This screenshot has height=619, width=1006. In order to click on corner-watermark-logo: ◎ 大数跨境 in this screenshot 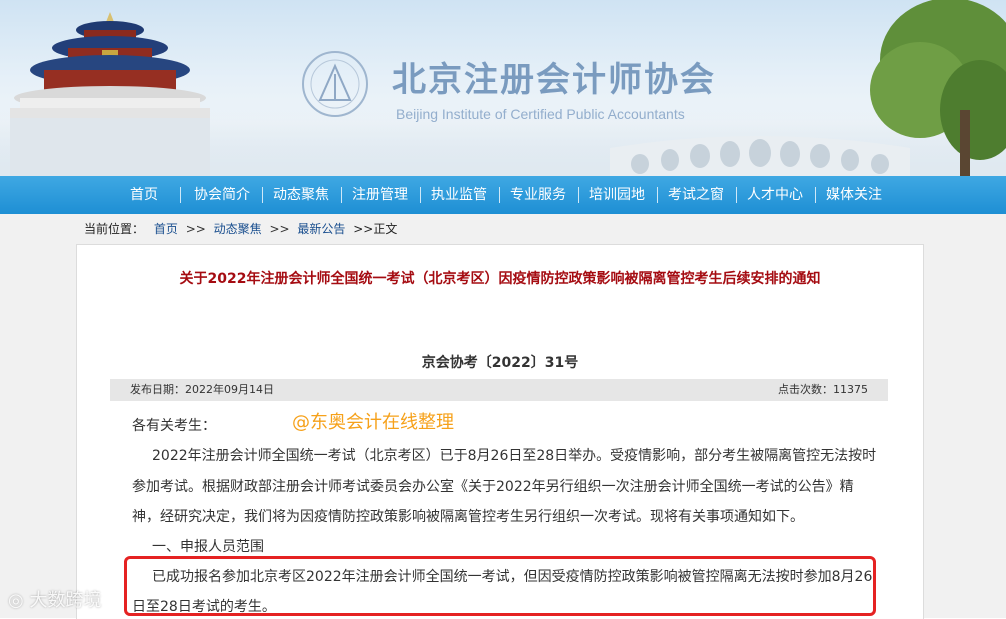, I will do `click(54, 599)`.